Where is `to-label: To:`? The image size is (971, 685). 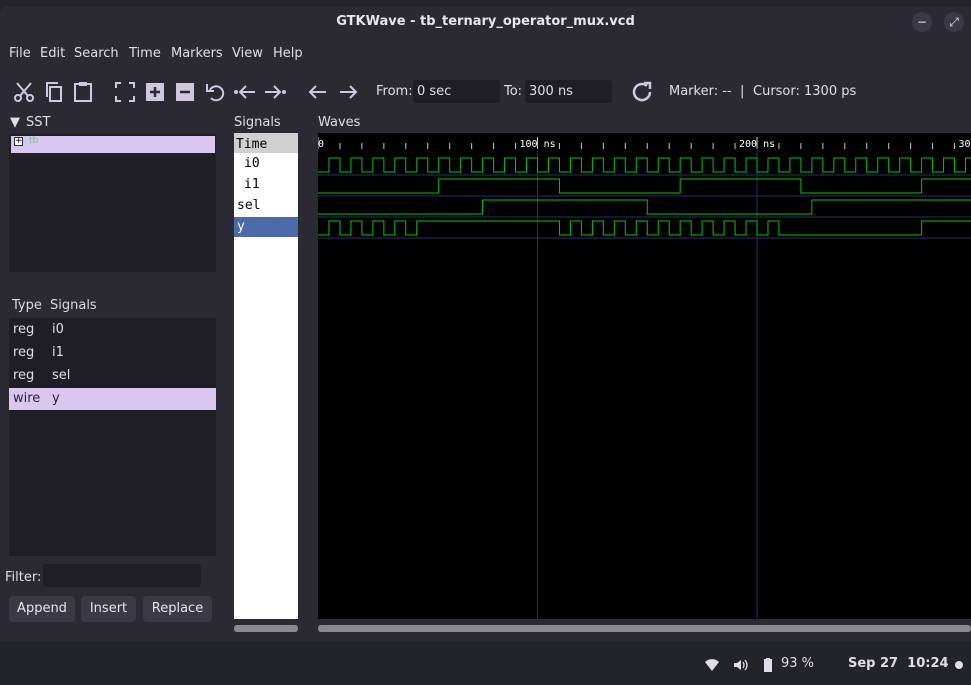 to-label: To: is located at coordinates (513, 91).